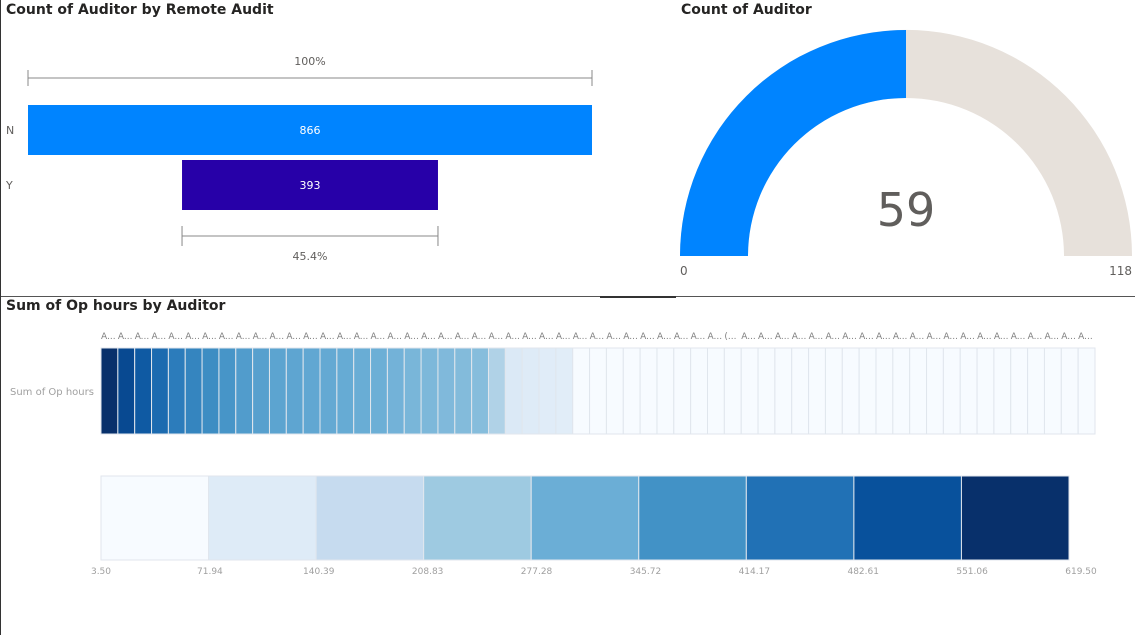 Image resolution: width=1135 pixels, height=635 pixels. Describe the element at coordinates (755, 572) in the screenshot. I see `legend-tick-label: 414.17` at that location.